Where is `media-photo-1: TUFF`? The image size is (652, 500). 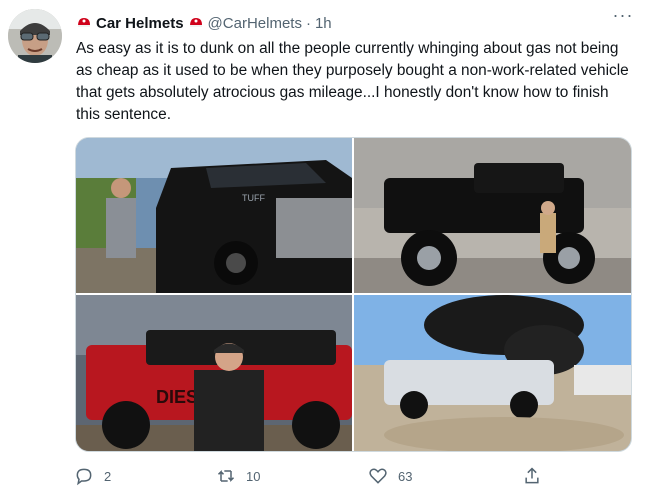
media-photo-1: TUFF is located at coordinates (214, 215).